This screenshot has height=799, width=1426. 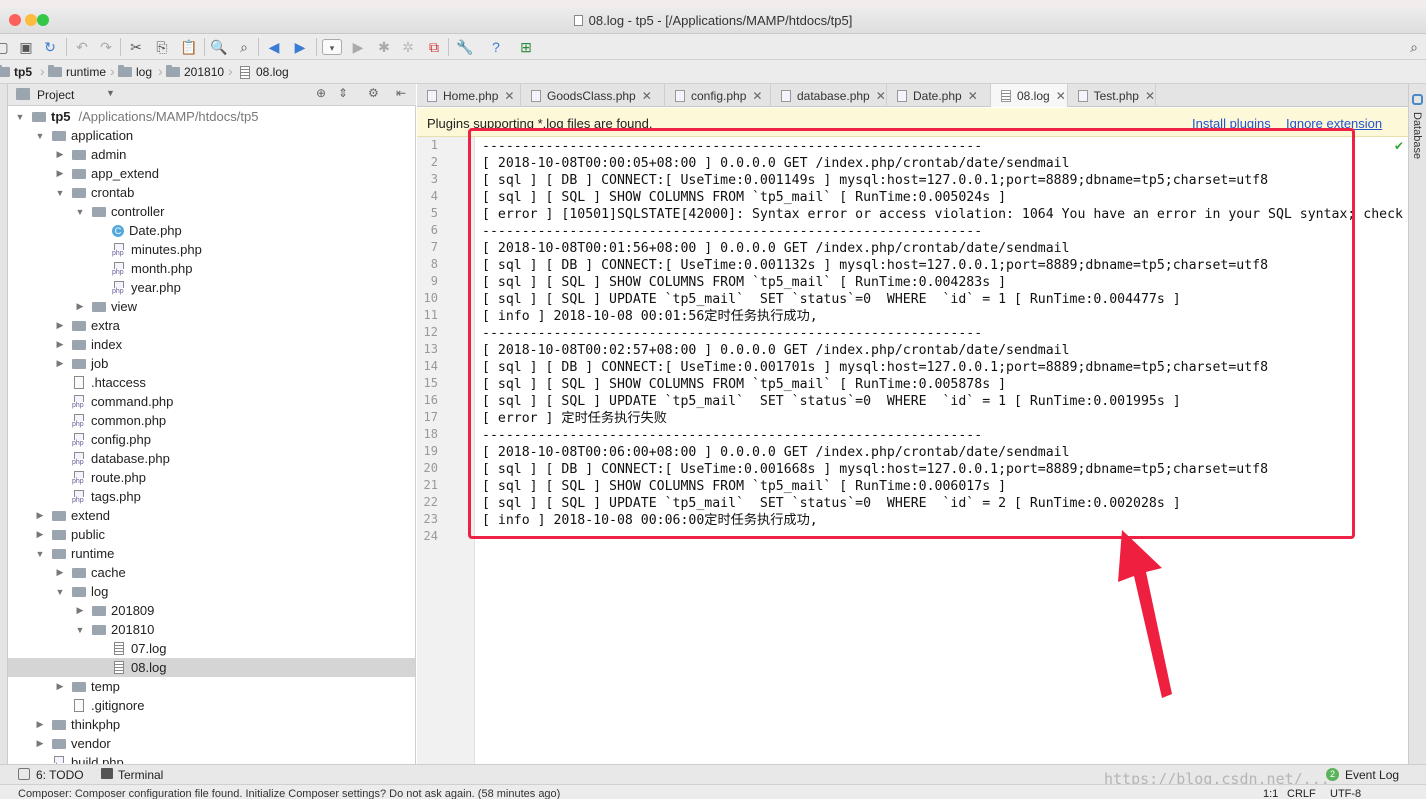 What do you see at coordinates (263, 72) in the screenshot?
I see `breadcrumb-item-08log: 08.log` at bounding box center [263, 72].